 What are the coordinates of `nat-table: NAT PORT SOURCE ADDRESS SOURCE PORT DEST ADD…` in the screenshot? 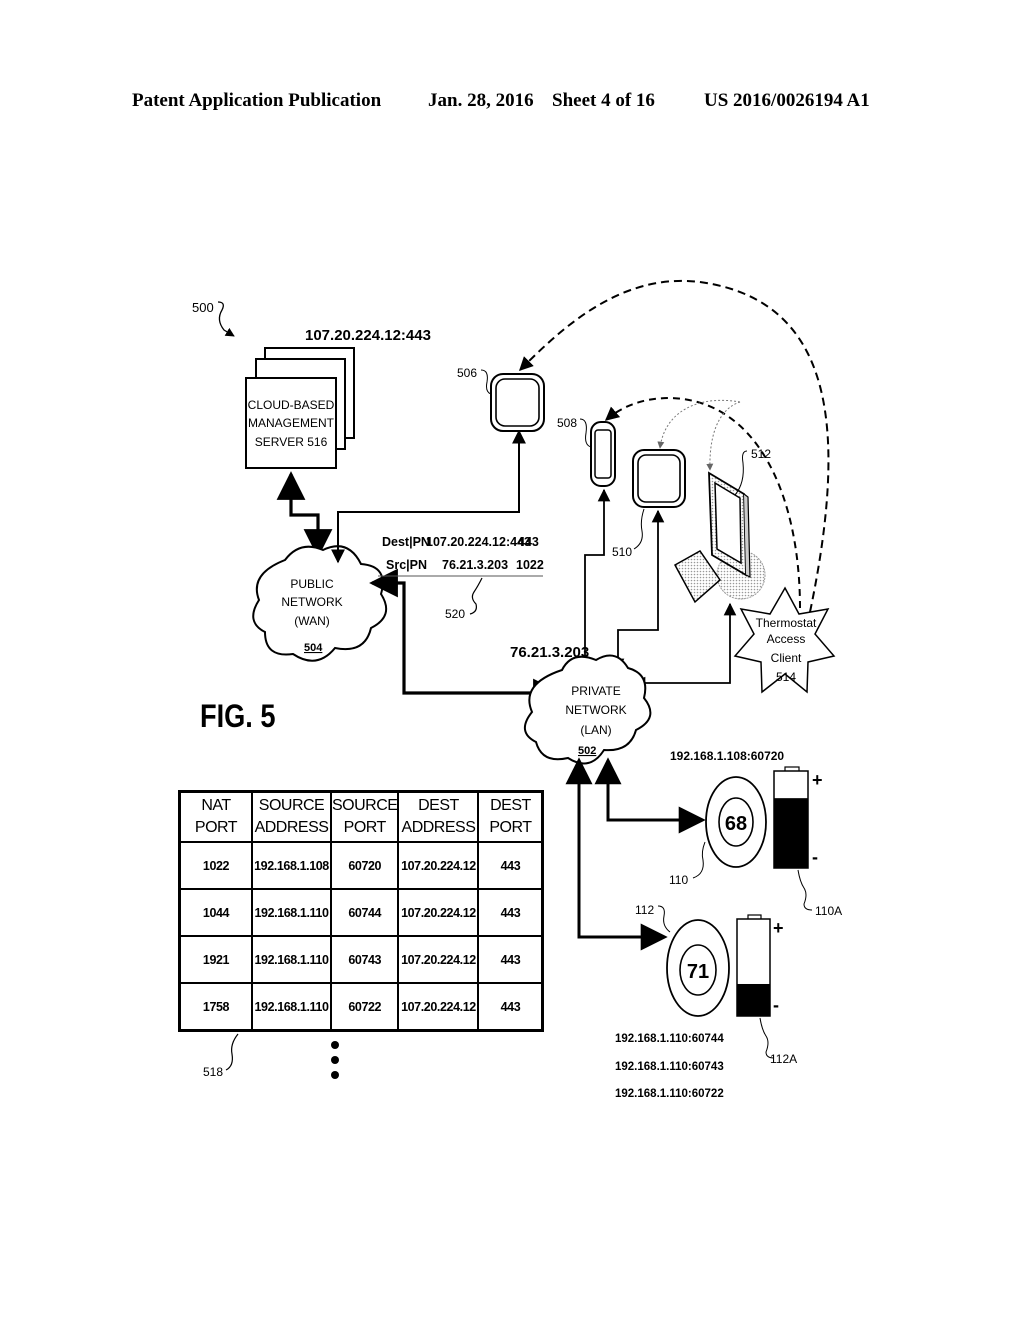 It's located at (361, 911).